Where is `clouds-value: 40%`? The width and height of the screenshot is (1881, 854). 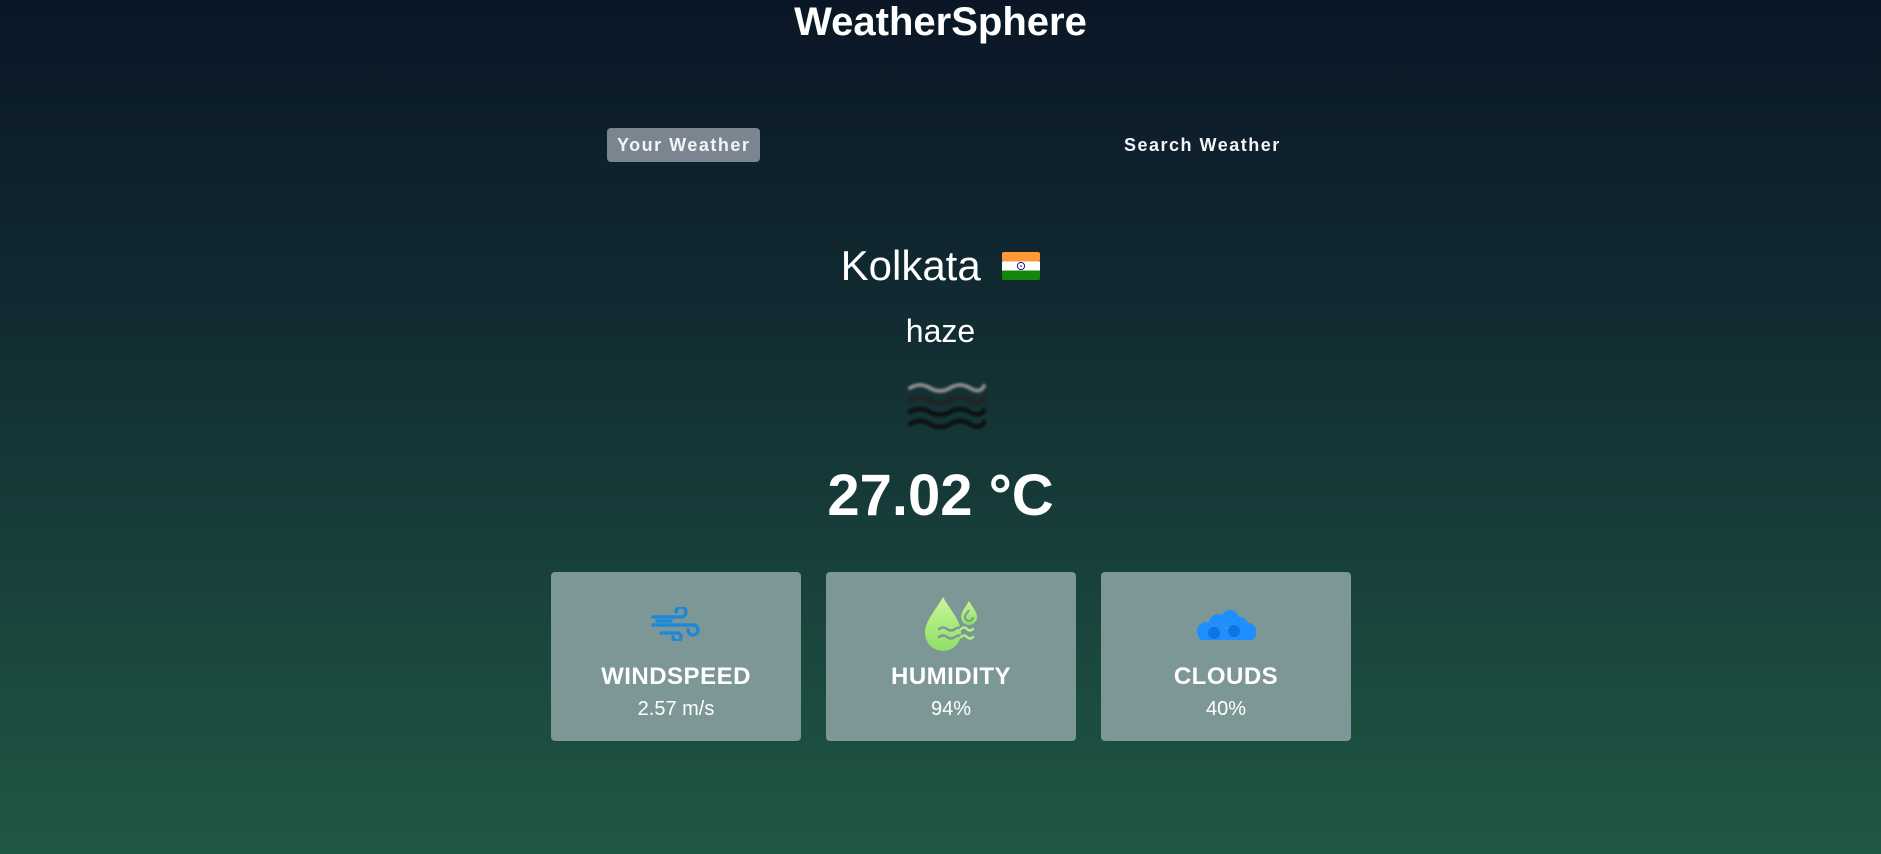 clouds-value: 40% is located at coordinates (1226, 709).